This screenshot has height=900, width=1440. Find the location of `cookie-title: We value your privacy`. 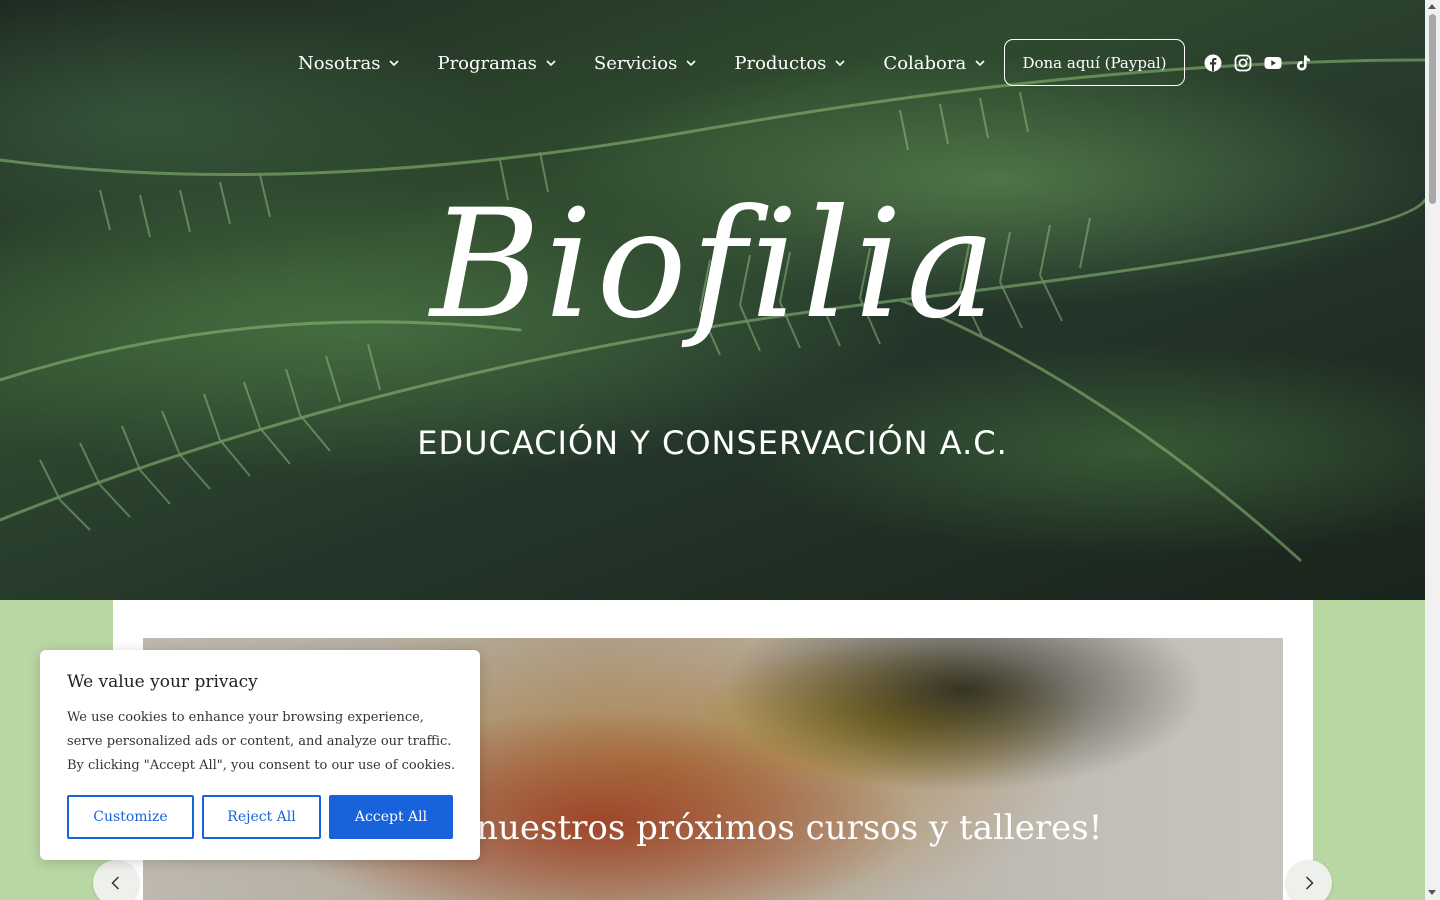

cookie-title: We value your privacy is located at coordinates (162, 682).